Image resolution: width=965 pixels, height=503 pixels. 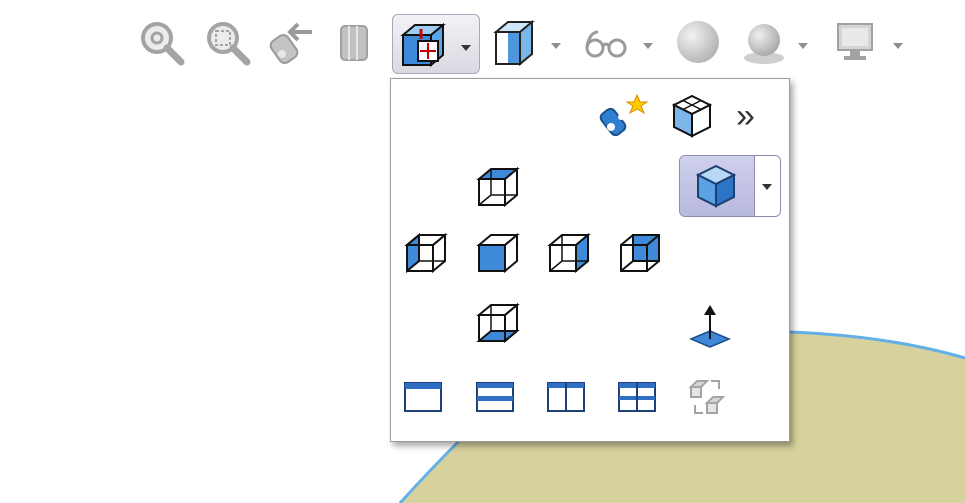 I want to click on link-views-icon, so click(x=707, y=397).